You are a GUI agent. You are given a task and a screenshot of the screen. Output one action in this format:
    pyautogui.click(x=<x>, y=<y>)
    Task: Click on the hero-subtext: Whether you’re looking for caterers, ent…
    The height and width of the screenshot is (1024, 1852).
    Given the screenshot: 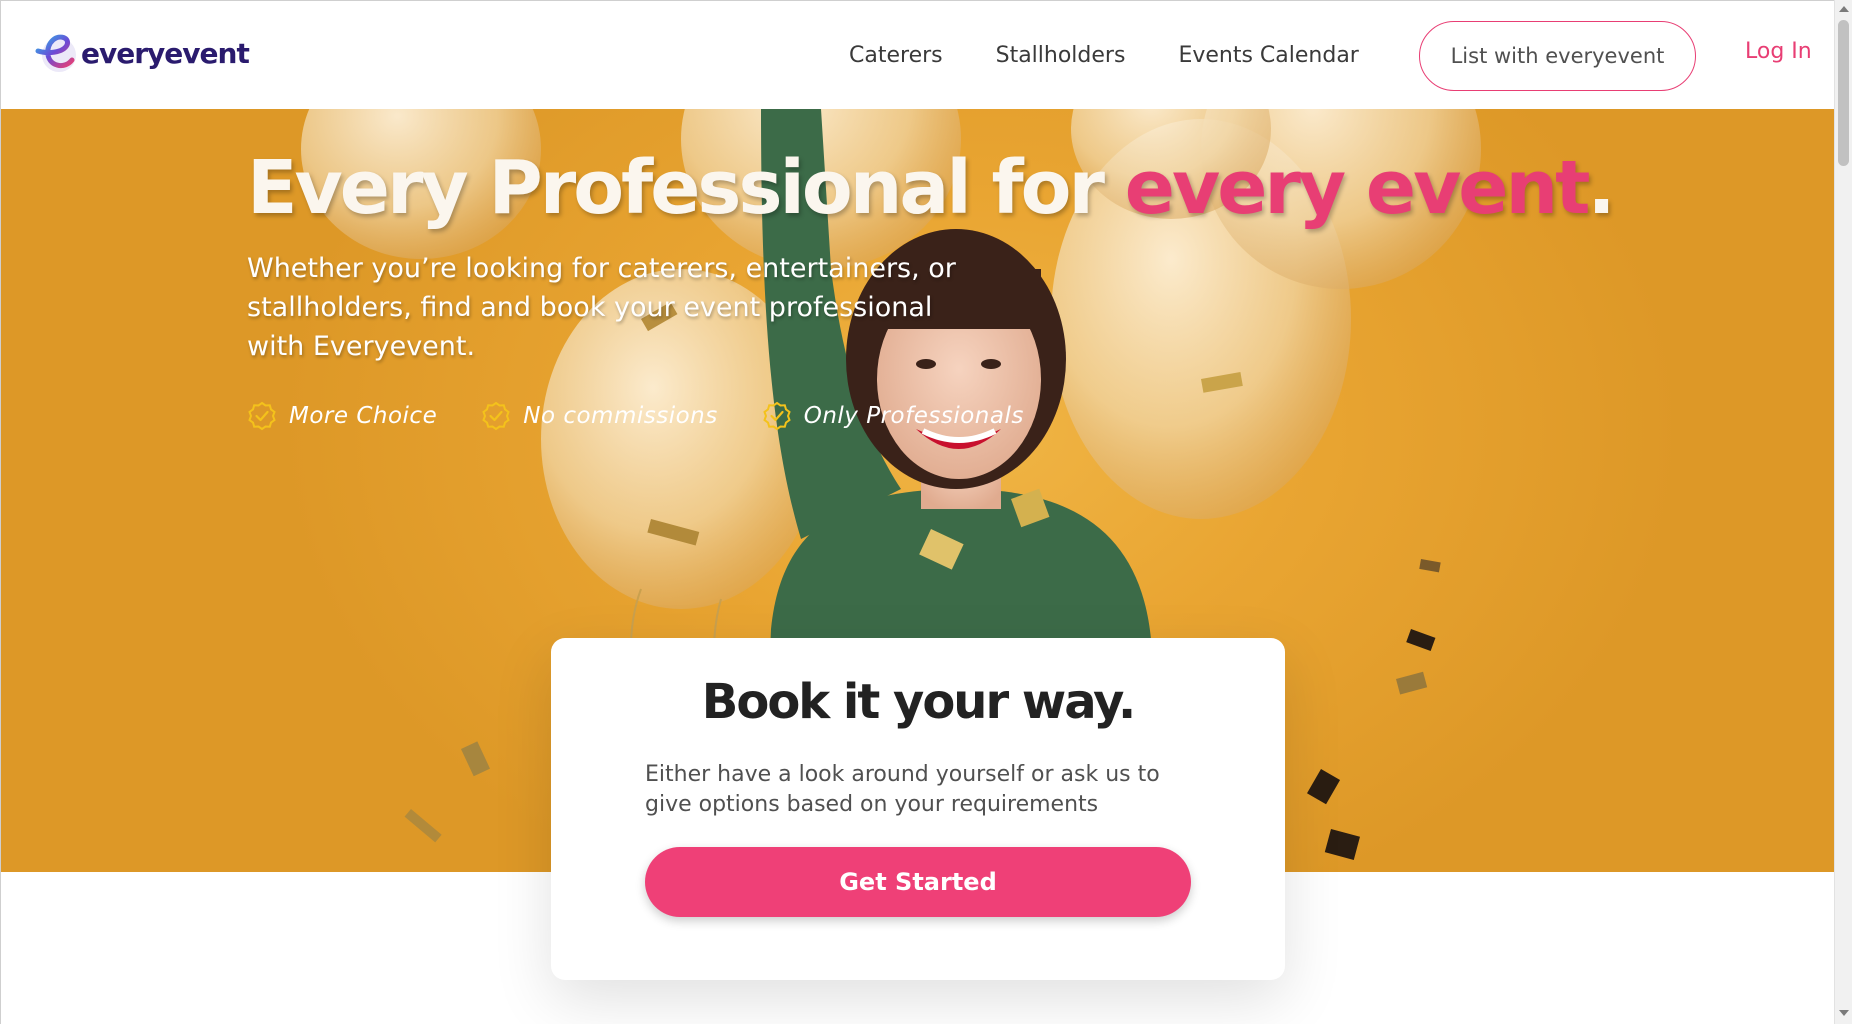 What is the action you would take?
    pyautogui.click(x=601, y=307)
    